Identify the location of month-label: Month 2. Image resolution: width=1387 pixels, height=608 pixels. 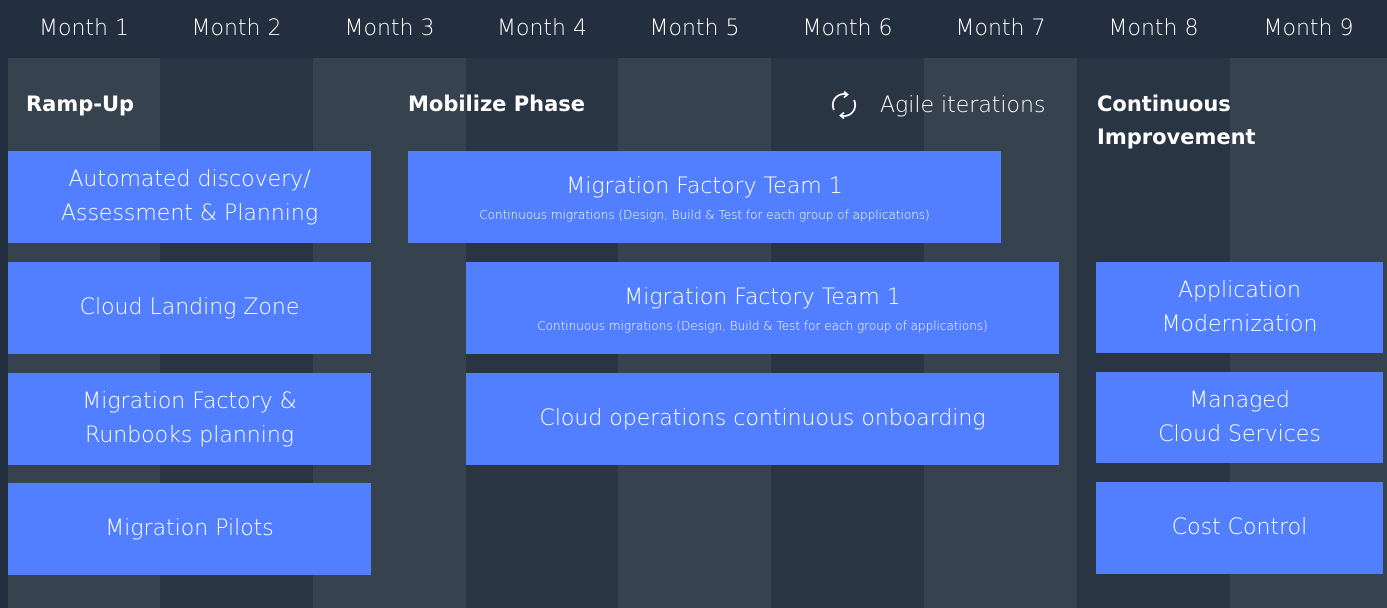
(236, 28).